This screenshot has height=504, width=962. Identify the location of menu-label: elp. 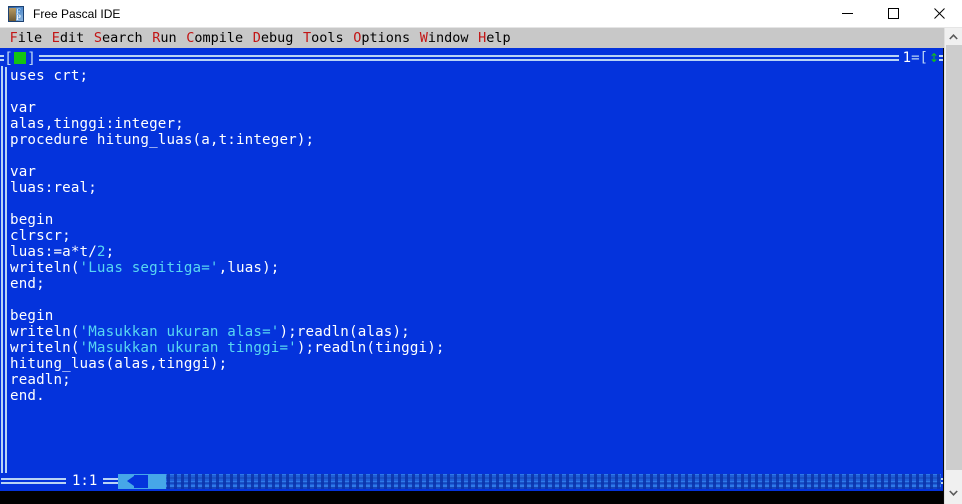
(498, 38).